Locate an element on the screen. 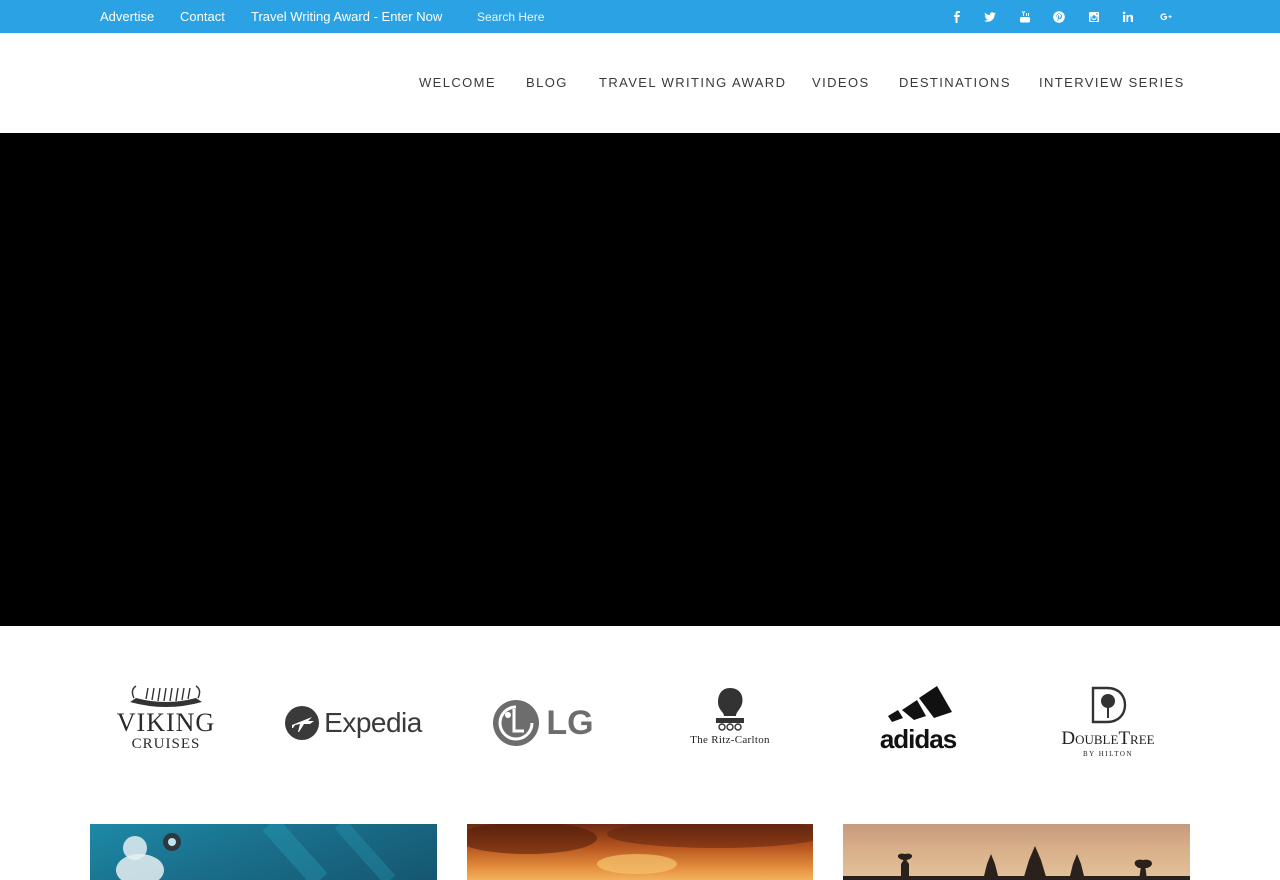  clouds-illustration is located at coordinates (640, 849).